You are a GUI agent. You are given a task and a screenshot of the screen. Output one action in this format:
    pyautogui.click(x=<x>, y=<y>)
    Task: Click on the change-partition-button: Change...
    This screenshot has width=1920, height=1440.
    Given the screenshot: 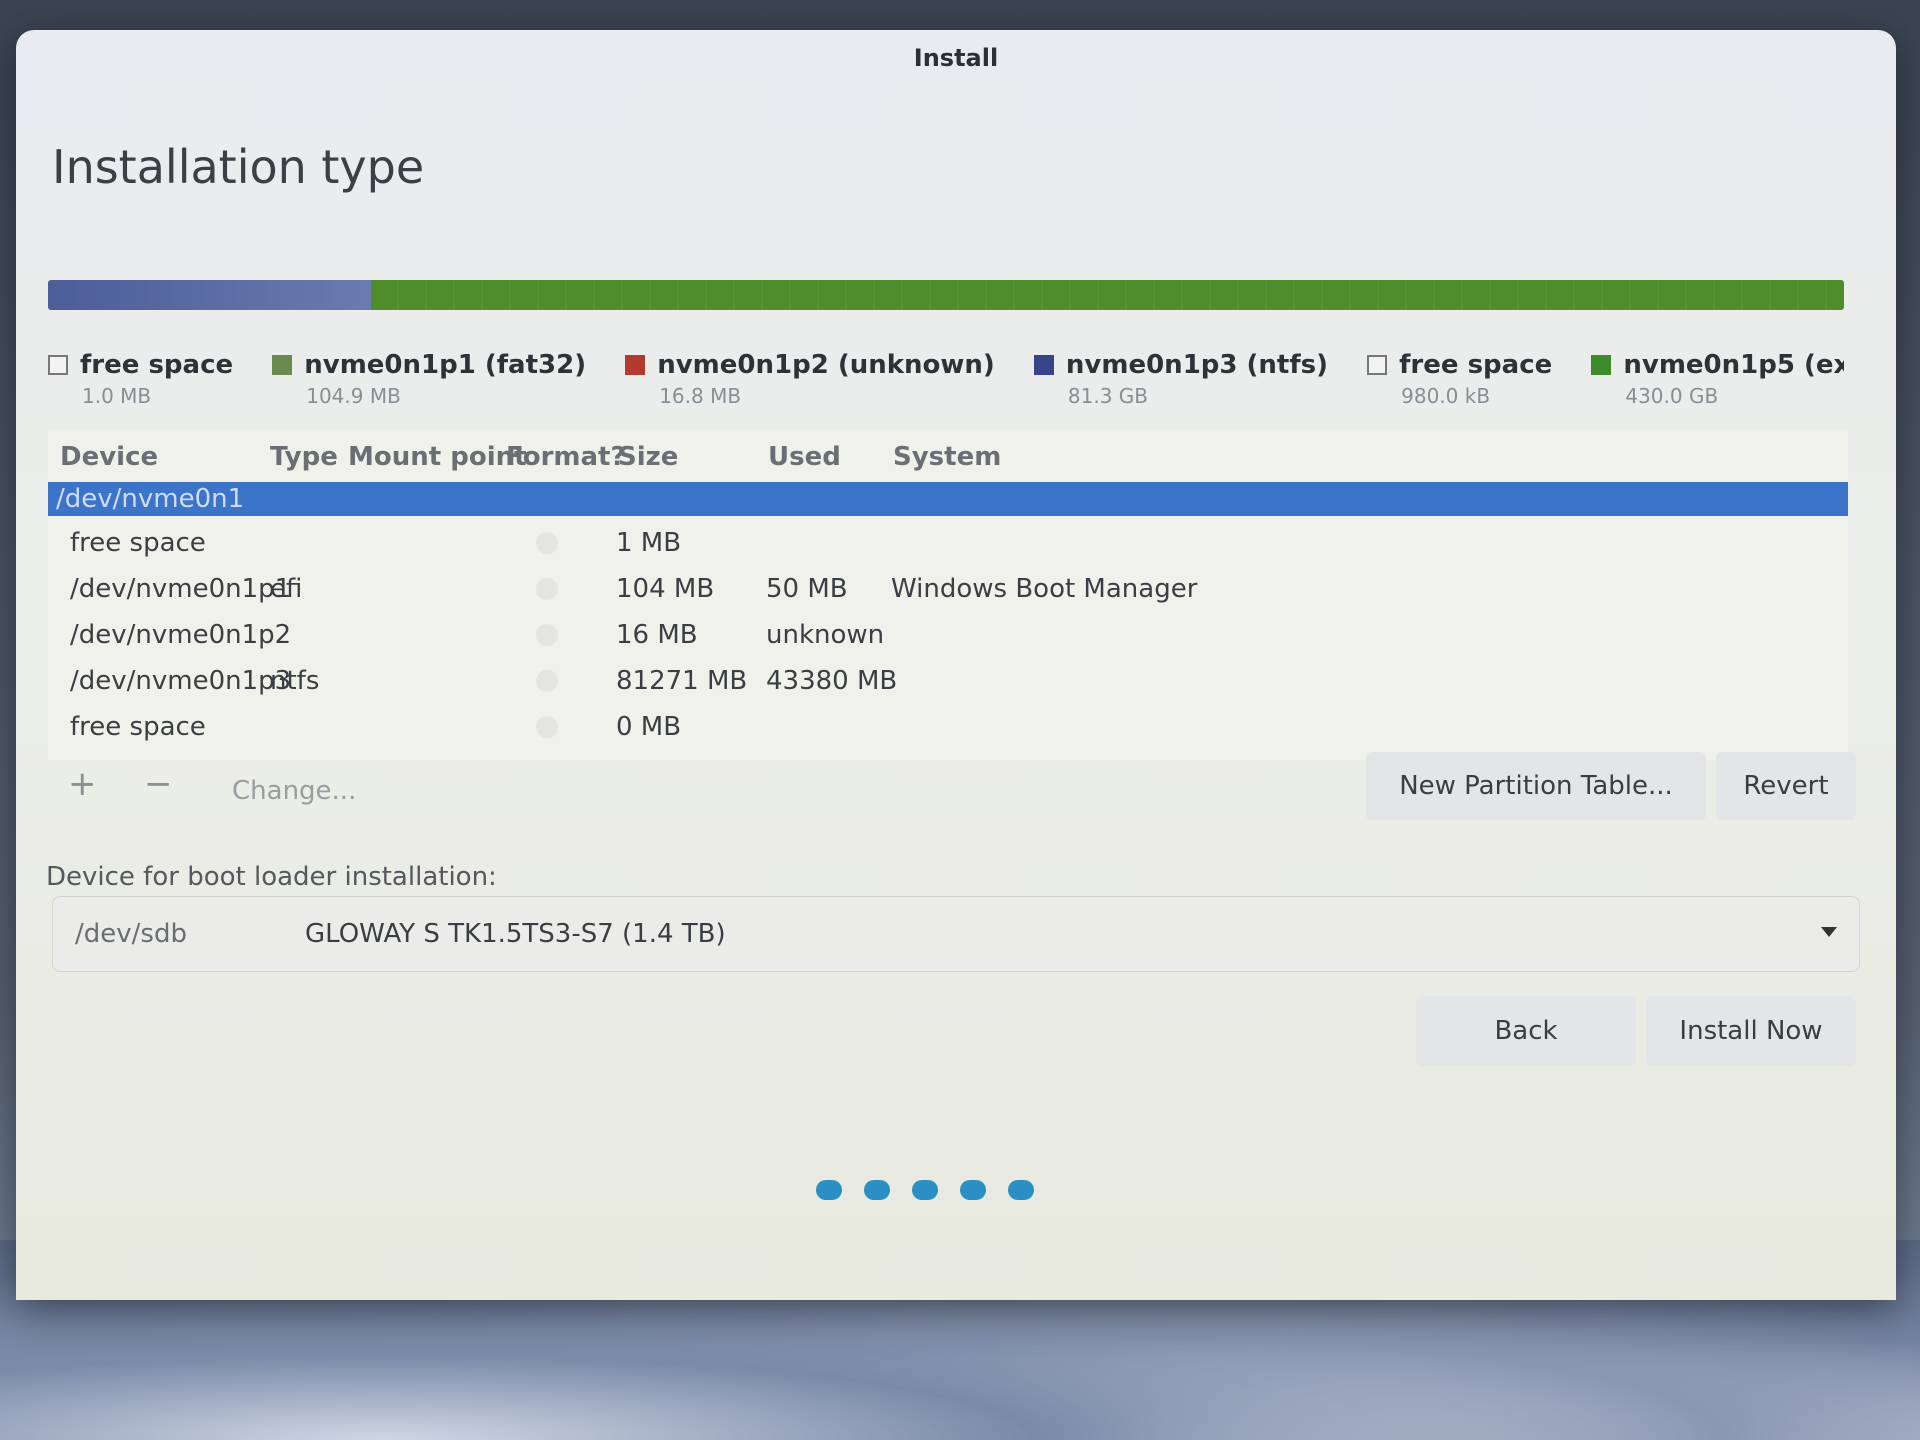 What is the action you would take?
    pyautogui.click(x=294, y=791)
    